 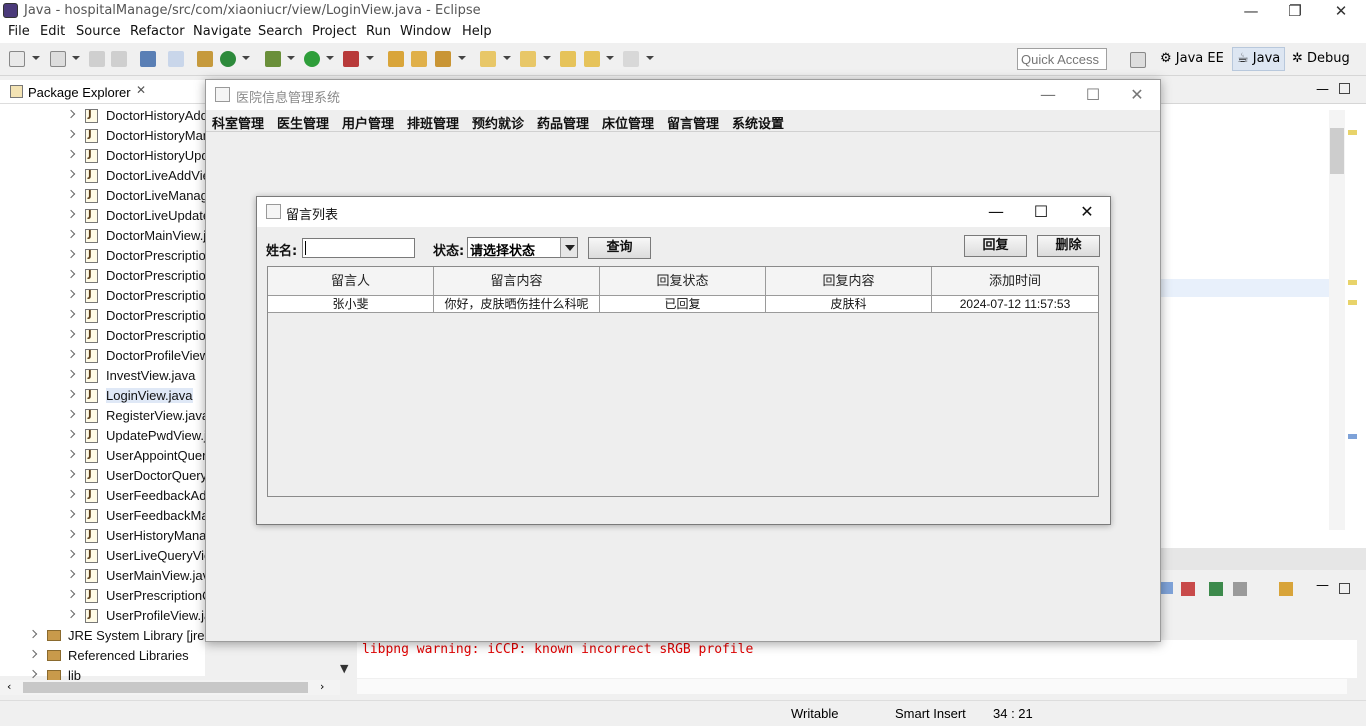 What do you see at coordinates (396, 59) in the screenshot?
I see `new-java-project-icon` at bounding box center [396, 59].